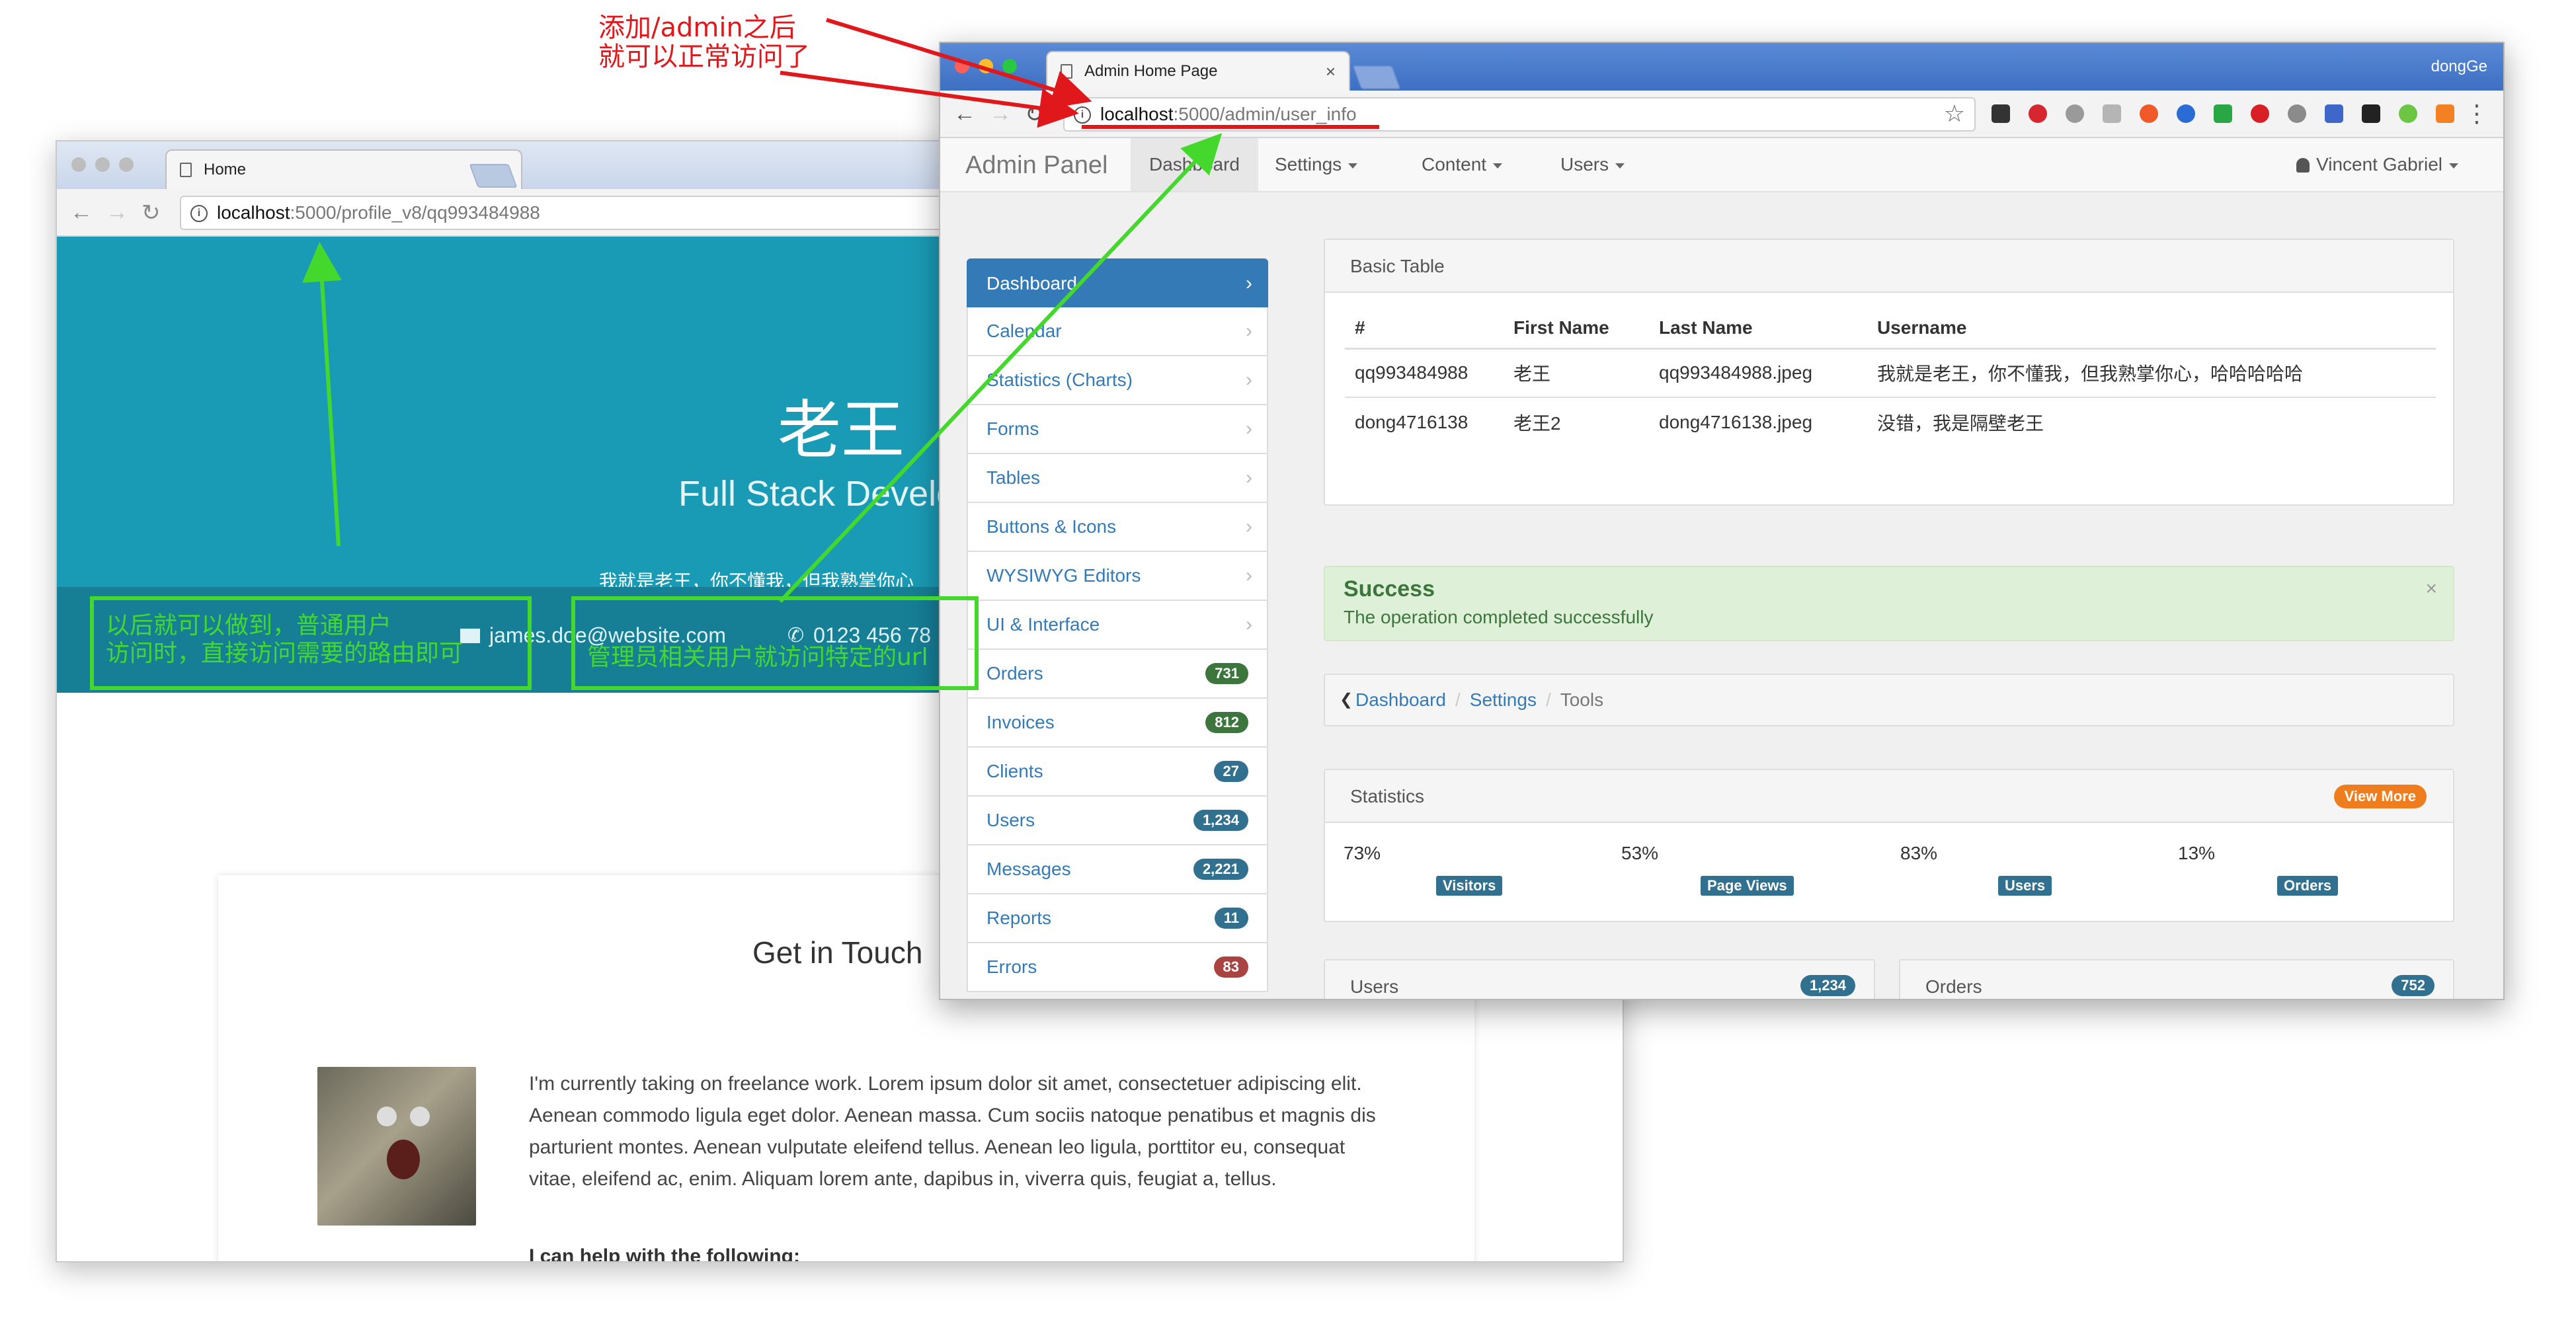  Describe the element at coordinates (1019, 918) in the screenshot. I see `sidebar-item-label: Reports` at that location.